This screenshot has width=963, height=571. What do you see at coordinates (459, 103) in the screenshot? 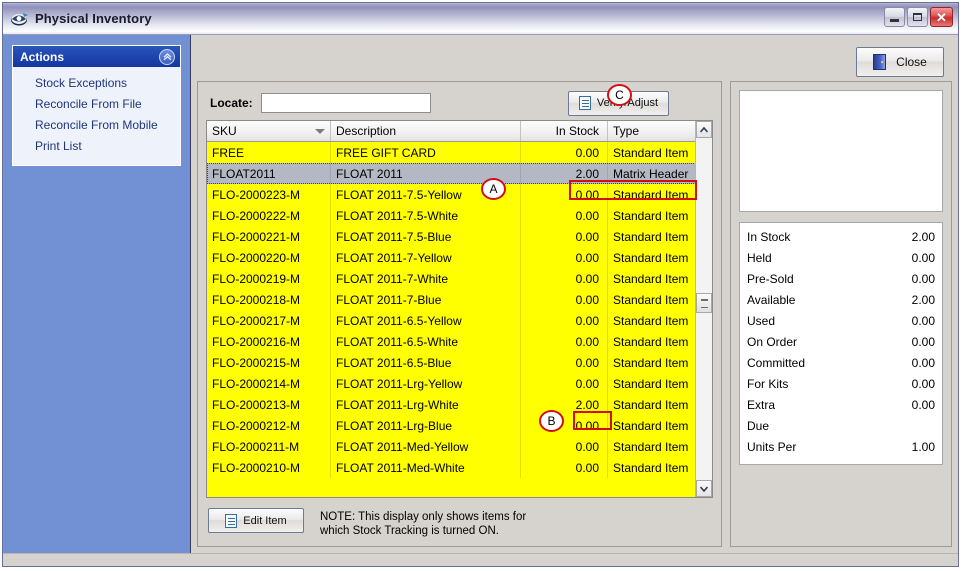
I see `locate-row: Locate: Verify/Adjust` at bounding box center [459, 103].